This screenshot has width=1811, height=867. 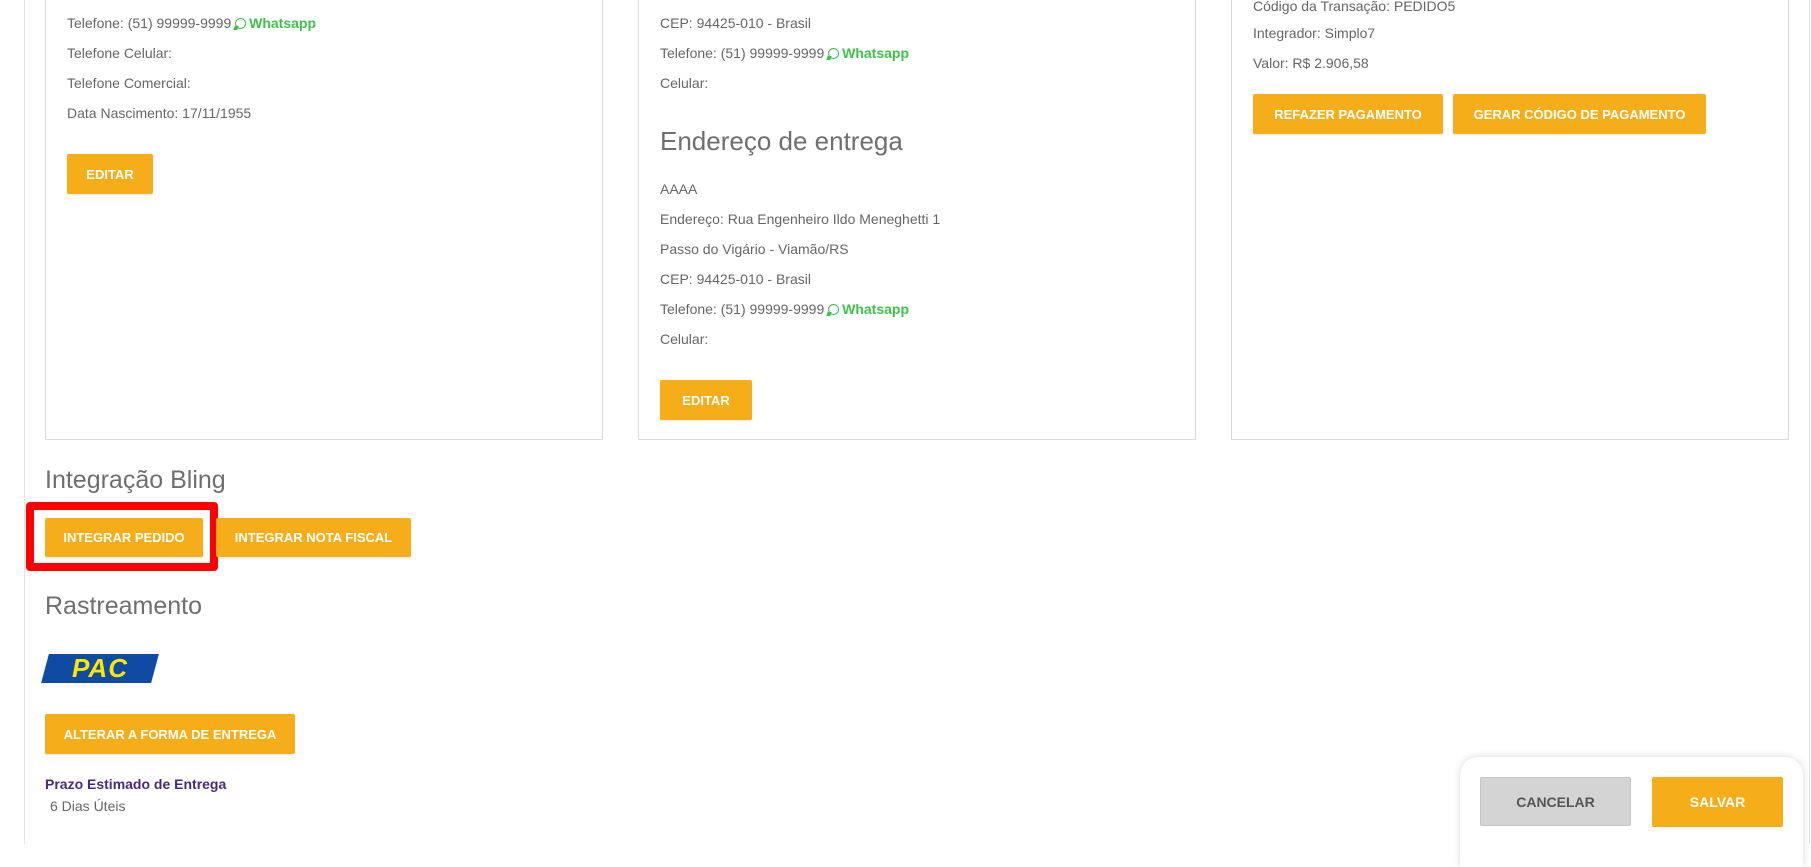 What do you see at coordinates (781, 141) in the screenshot?
I see `delivery-address-heading: Endereço de entrega` at bounding box center [781, 141].